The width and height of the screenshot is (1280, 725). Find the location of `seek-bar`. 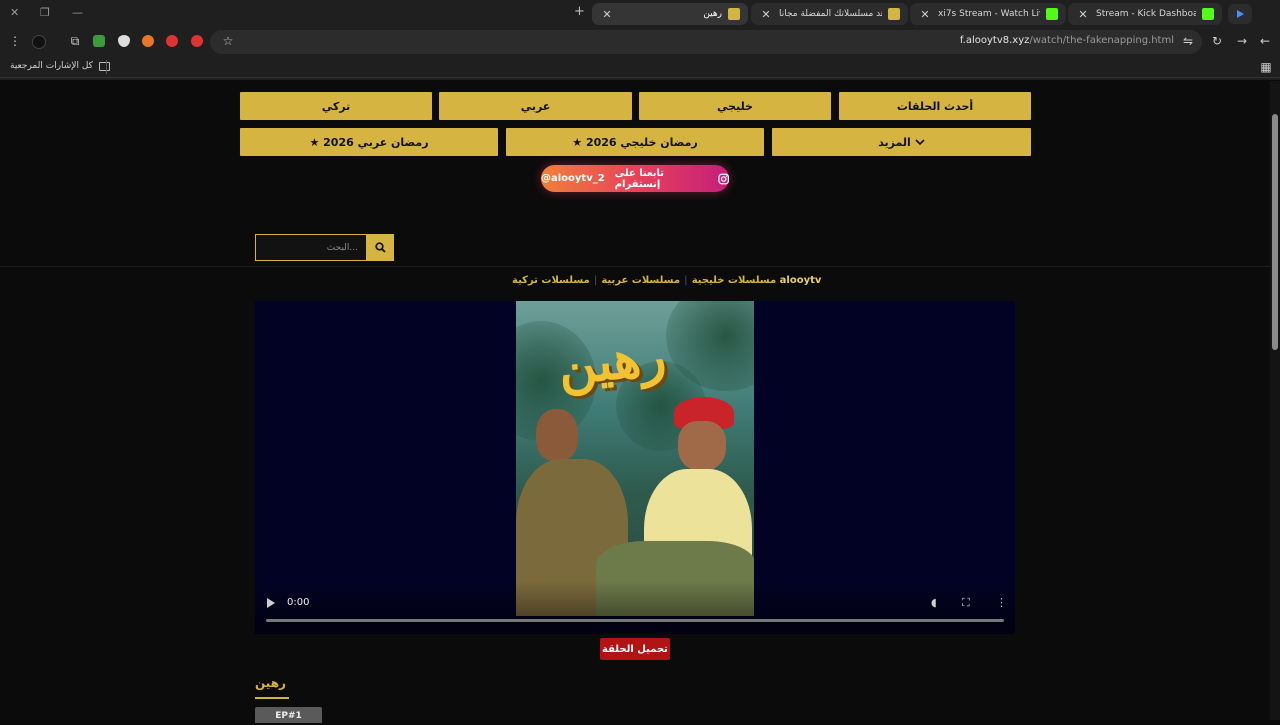

seek-bar is located at coordinates (635, 620).